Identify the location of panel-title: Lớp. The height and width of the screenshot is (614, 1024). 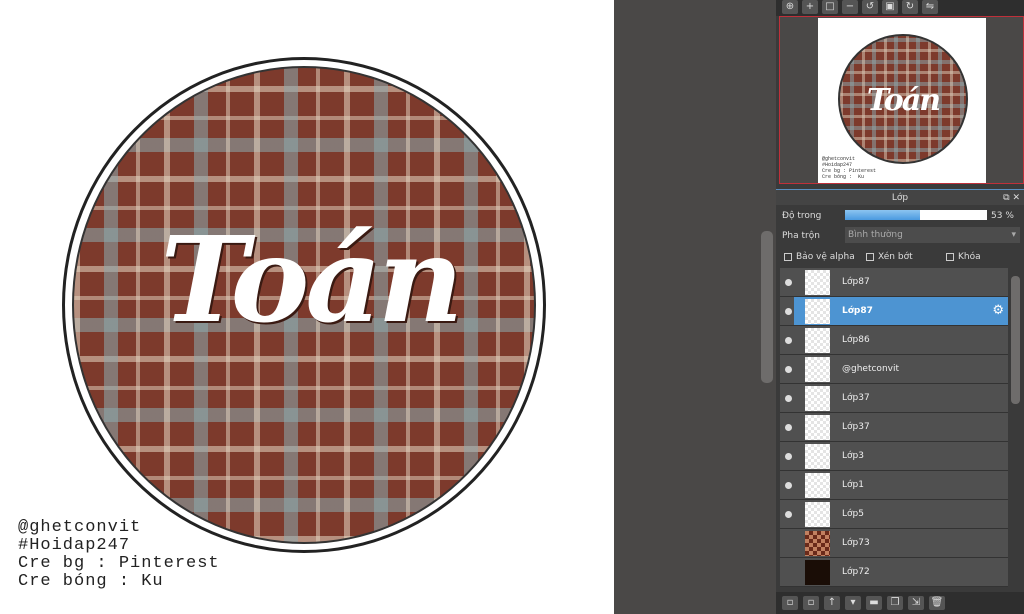
(900, 198).